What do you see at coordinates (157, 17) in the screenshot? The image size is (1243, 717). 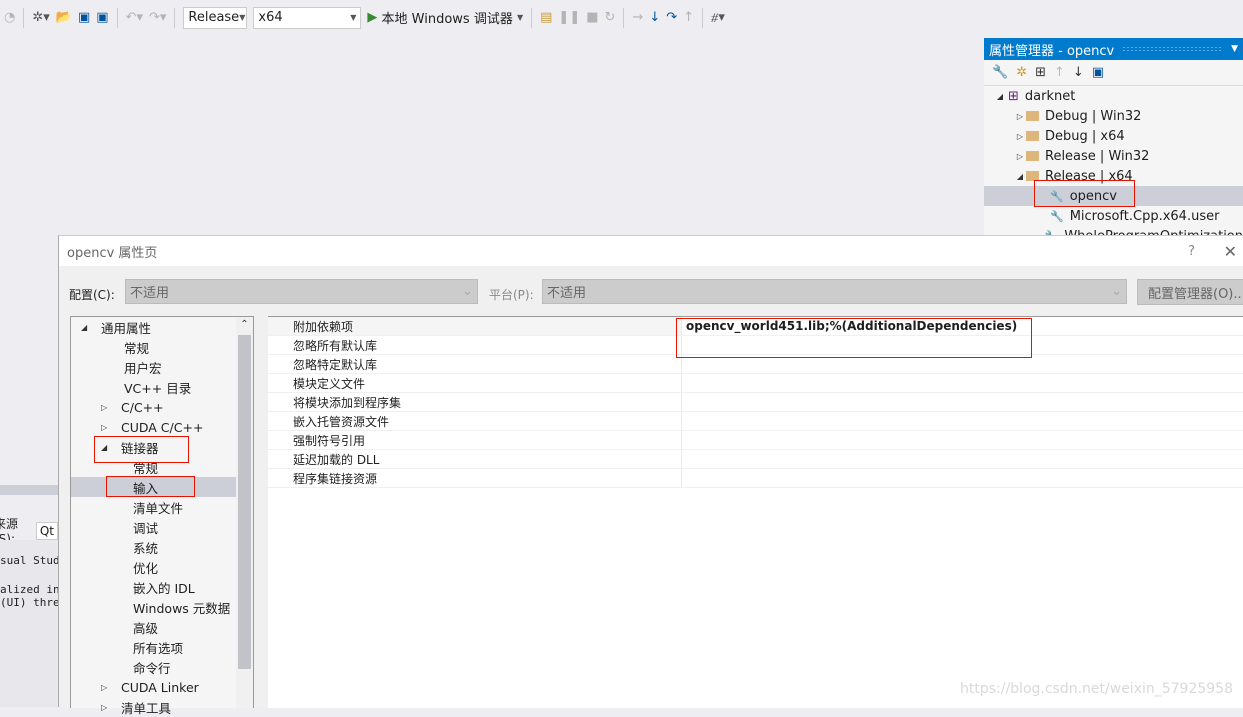 I see `redo-icon: ↷▾` at bounding box center [157, 17].